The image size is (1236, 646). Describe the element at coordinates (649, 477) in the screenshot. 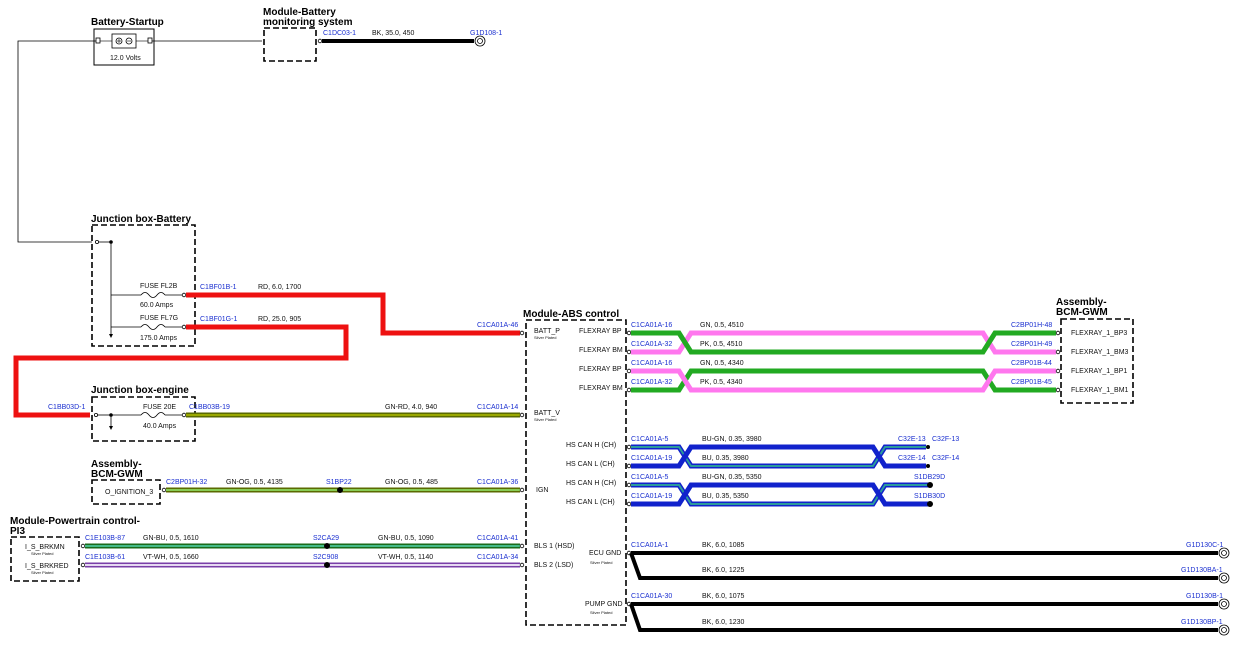

I see `w-can3-from: C1CA01A-5` at that location.